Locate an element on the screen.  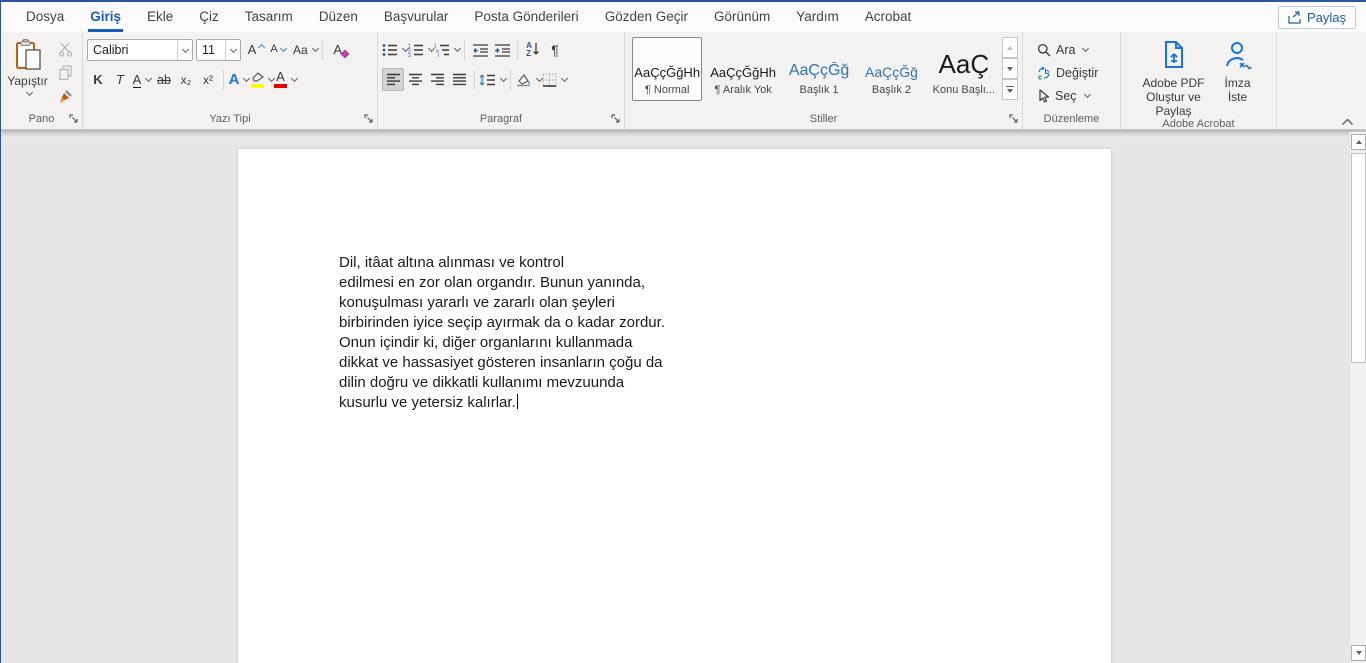
change-case-label: Aa is located at coordinates (300, 49).